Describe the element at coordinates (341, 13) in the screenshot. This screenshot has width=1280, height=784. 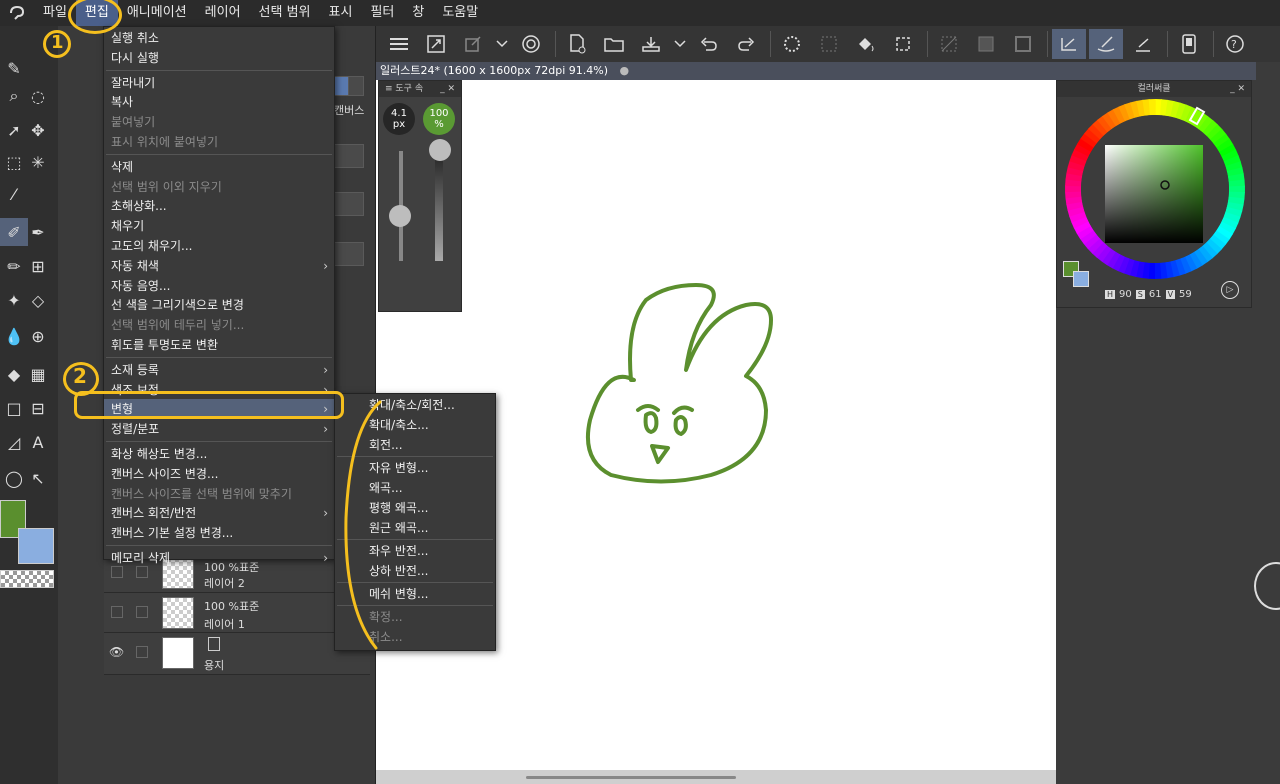
I see `menu-view: 표시` at that location.